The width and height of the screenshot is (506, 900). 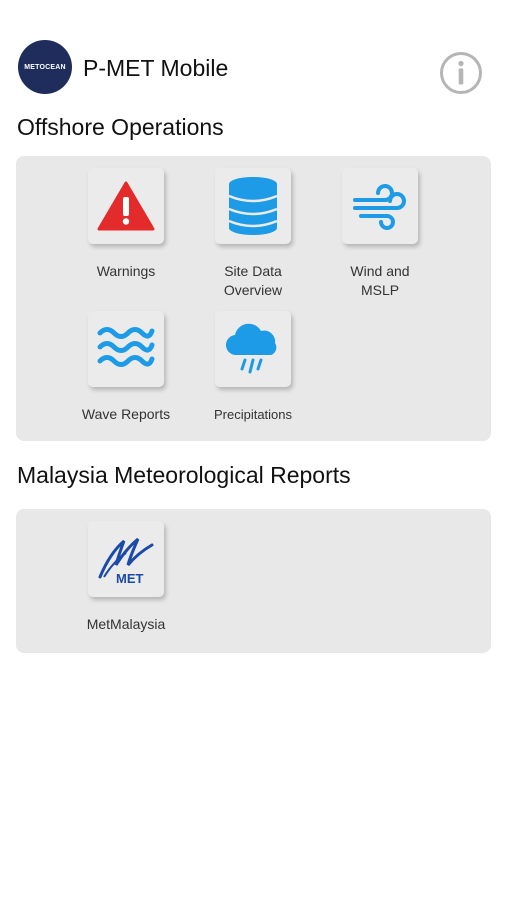 I want to click on tile-label: Site Data Overview, so click(x=253, y=280).